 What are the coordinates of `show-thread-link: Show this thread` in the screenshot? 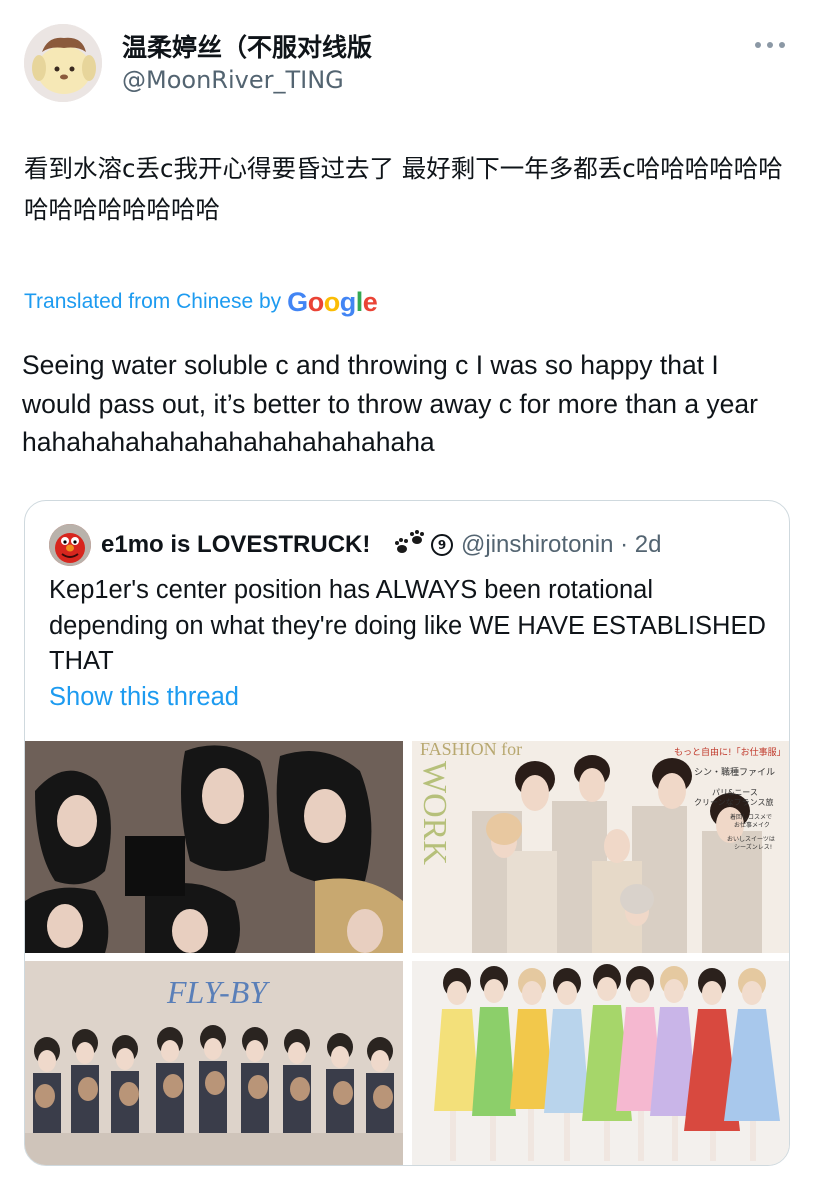 It's located at (144, 697).